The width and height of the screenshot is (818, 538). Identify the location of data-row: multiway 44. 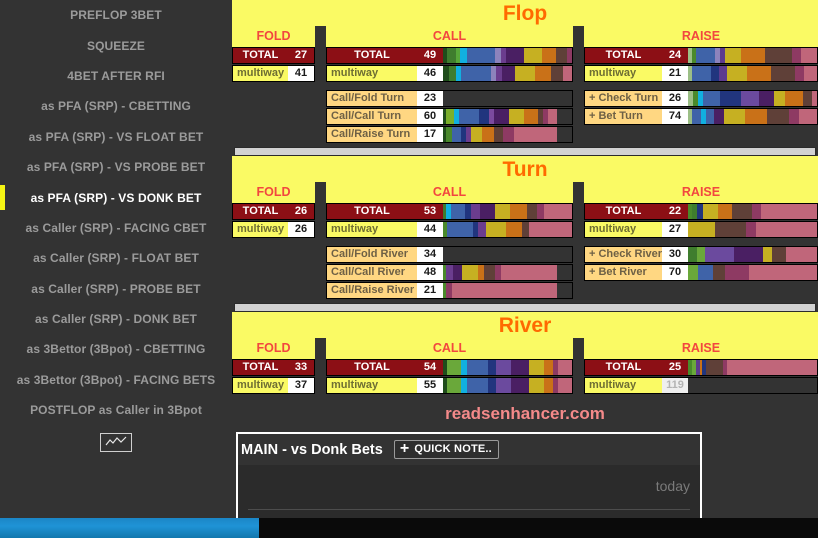
(449, 229).